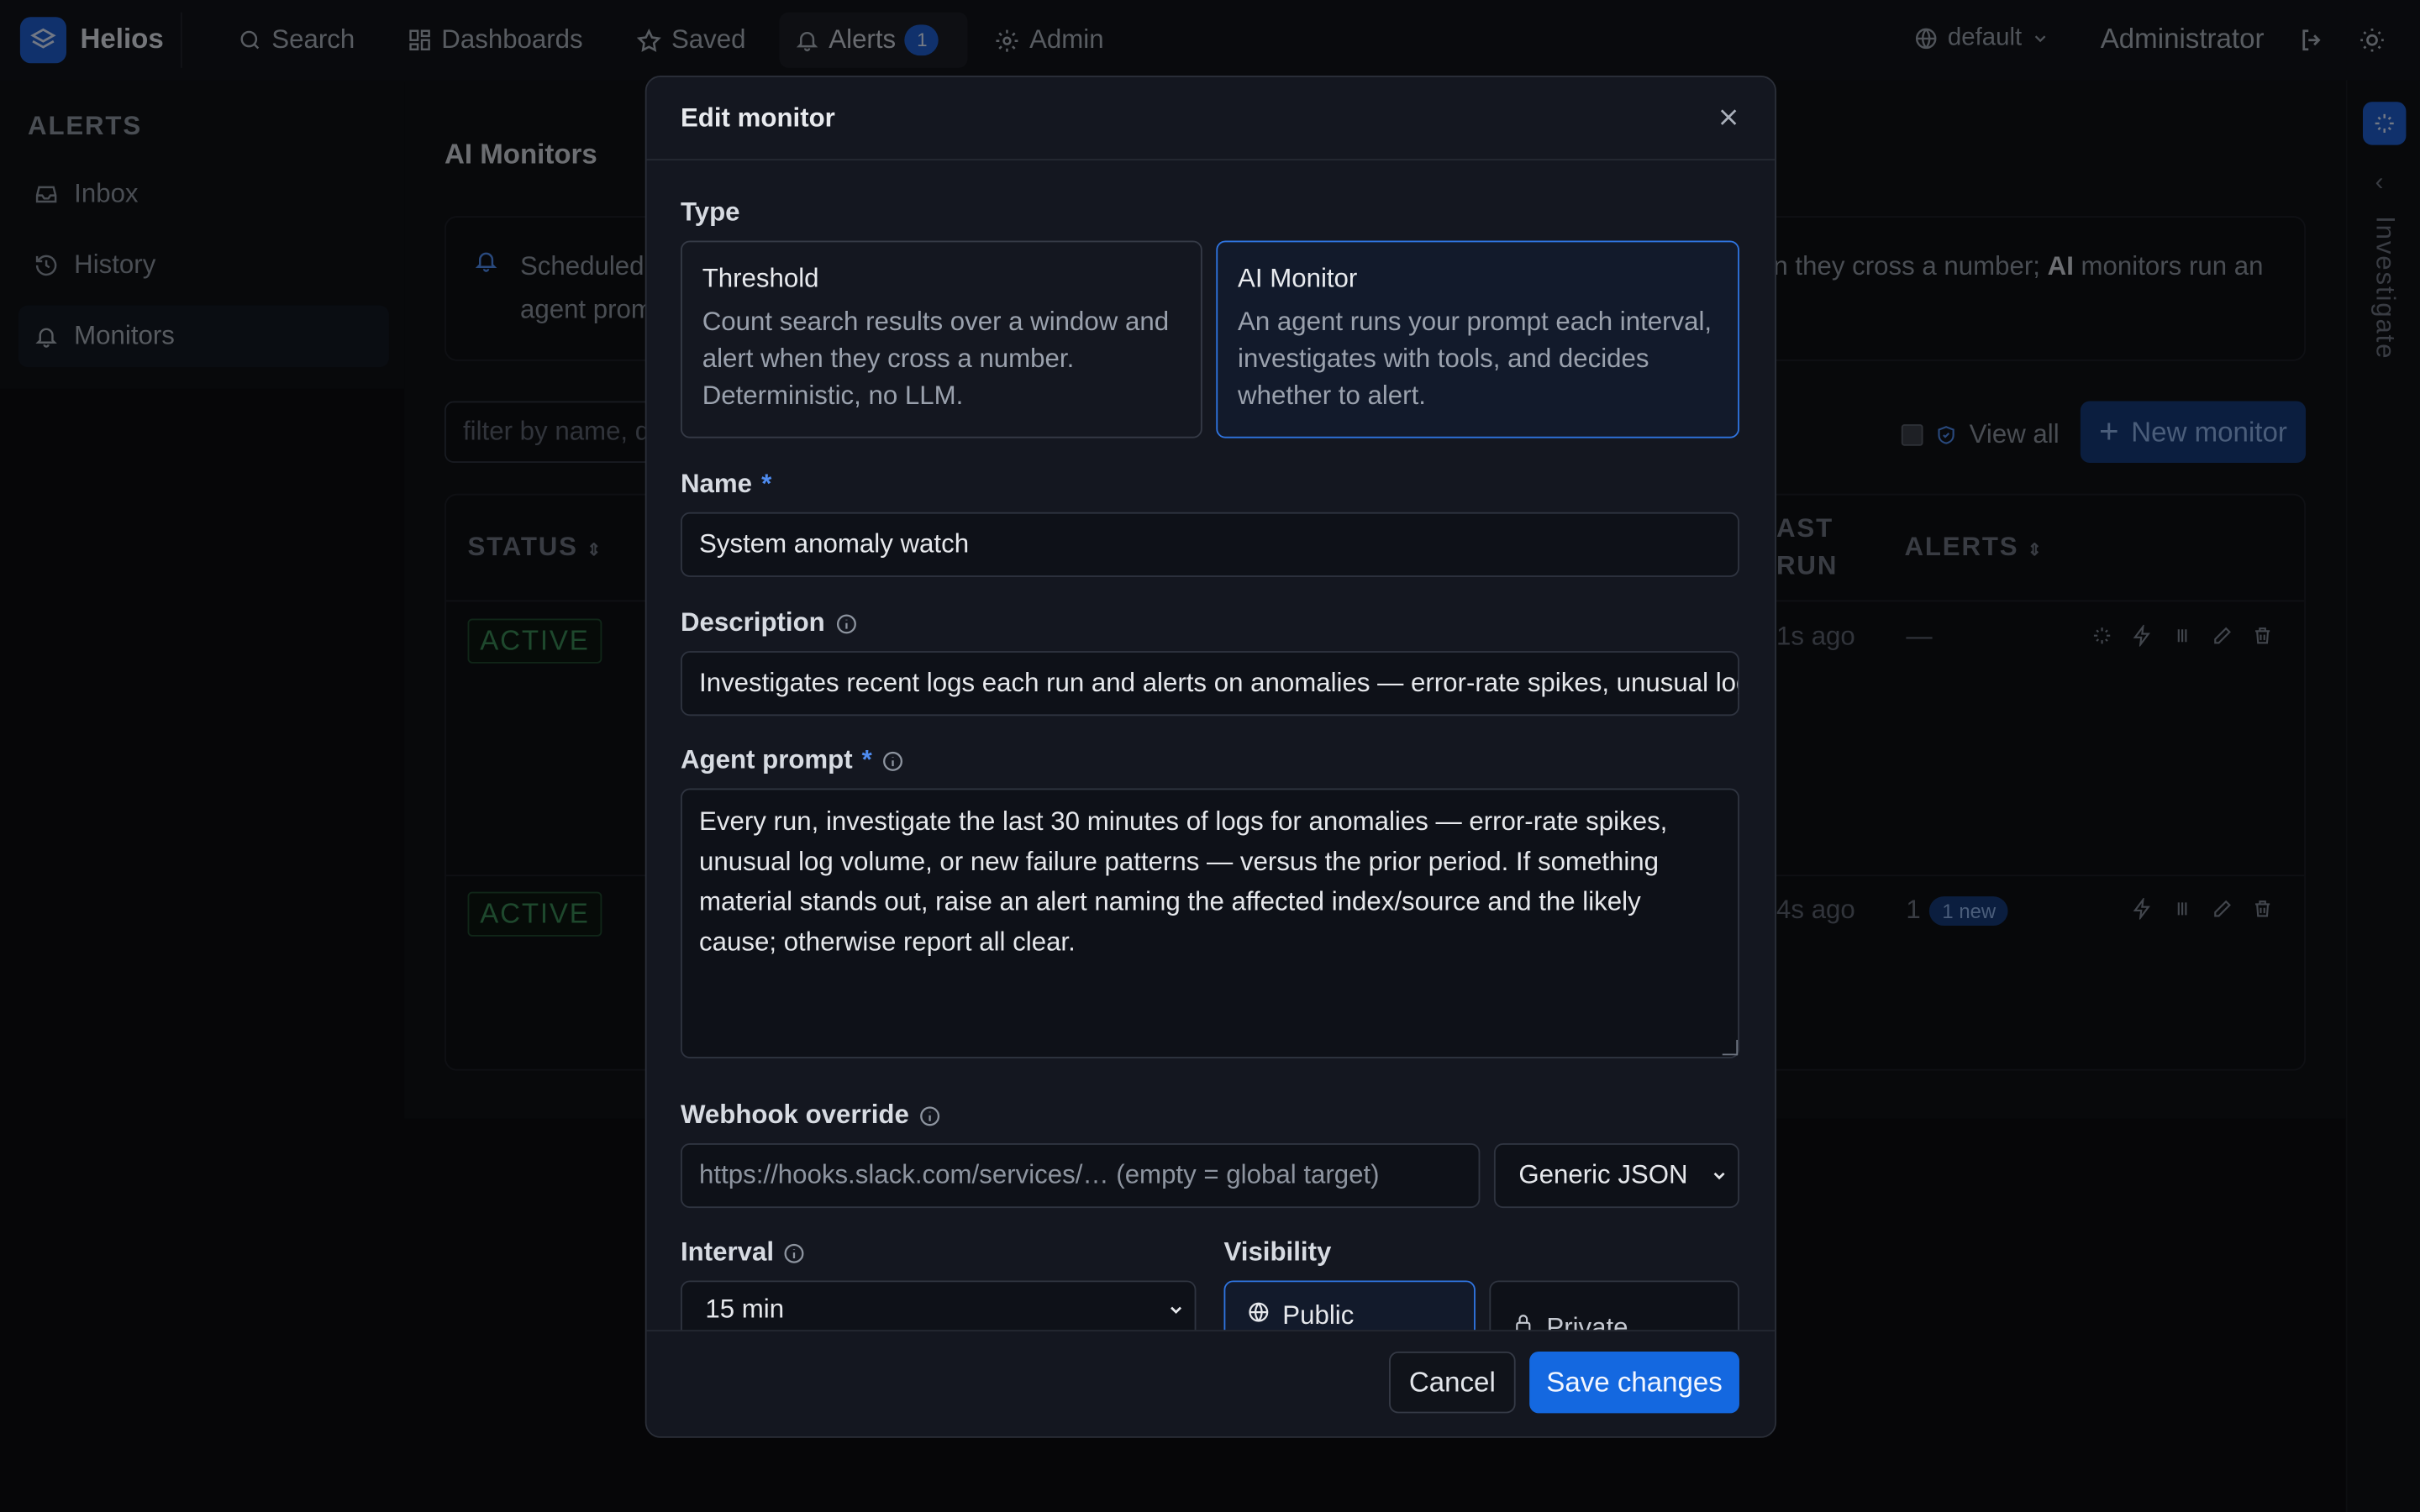  I want to click on label-text: Name, so click(717, 484).